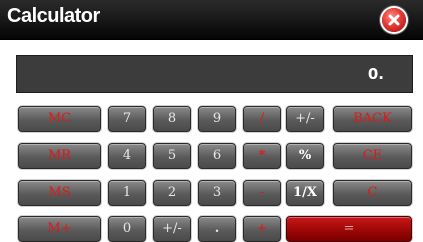 The image size is (423, 242). Describe the element at coordinates (172, 193) in the screenshot. I see `digit-2-button: 2` at that location.